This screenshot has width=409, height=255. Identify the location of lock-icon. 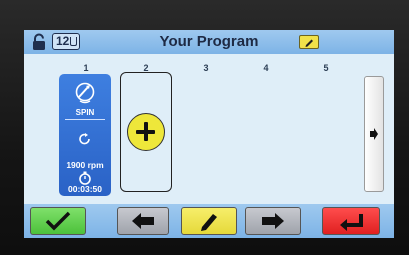
(39, 42).